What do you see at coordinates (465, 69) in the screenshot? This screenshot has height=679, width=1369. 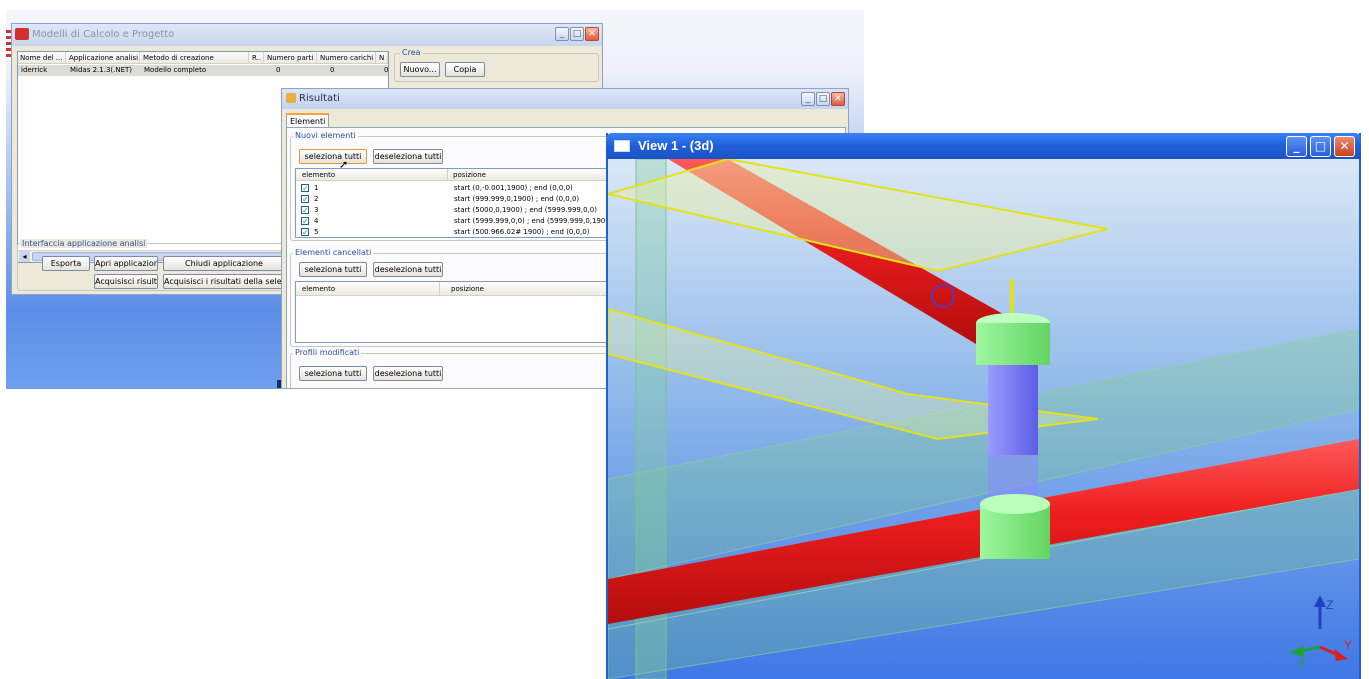 I see `copy-button: Copia` at bounding box center [465, 69].